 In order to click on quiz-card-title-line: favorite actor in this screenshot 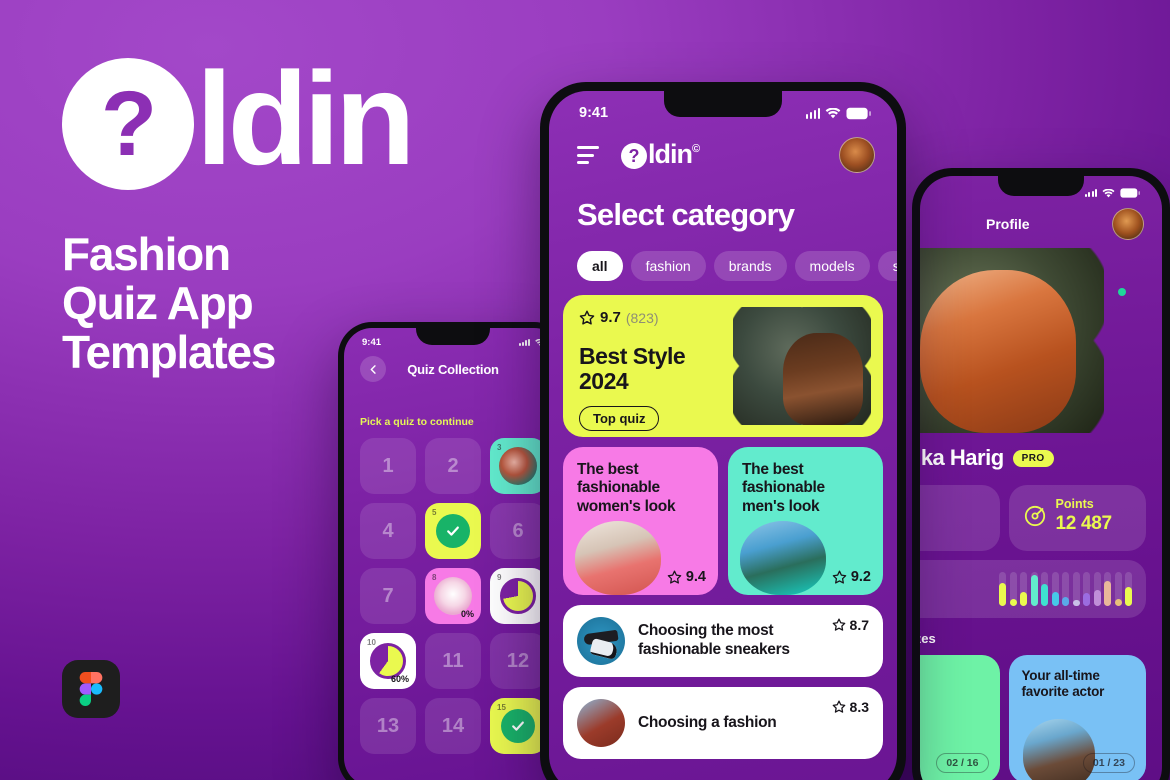, I will do `click(1063, 692)`.